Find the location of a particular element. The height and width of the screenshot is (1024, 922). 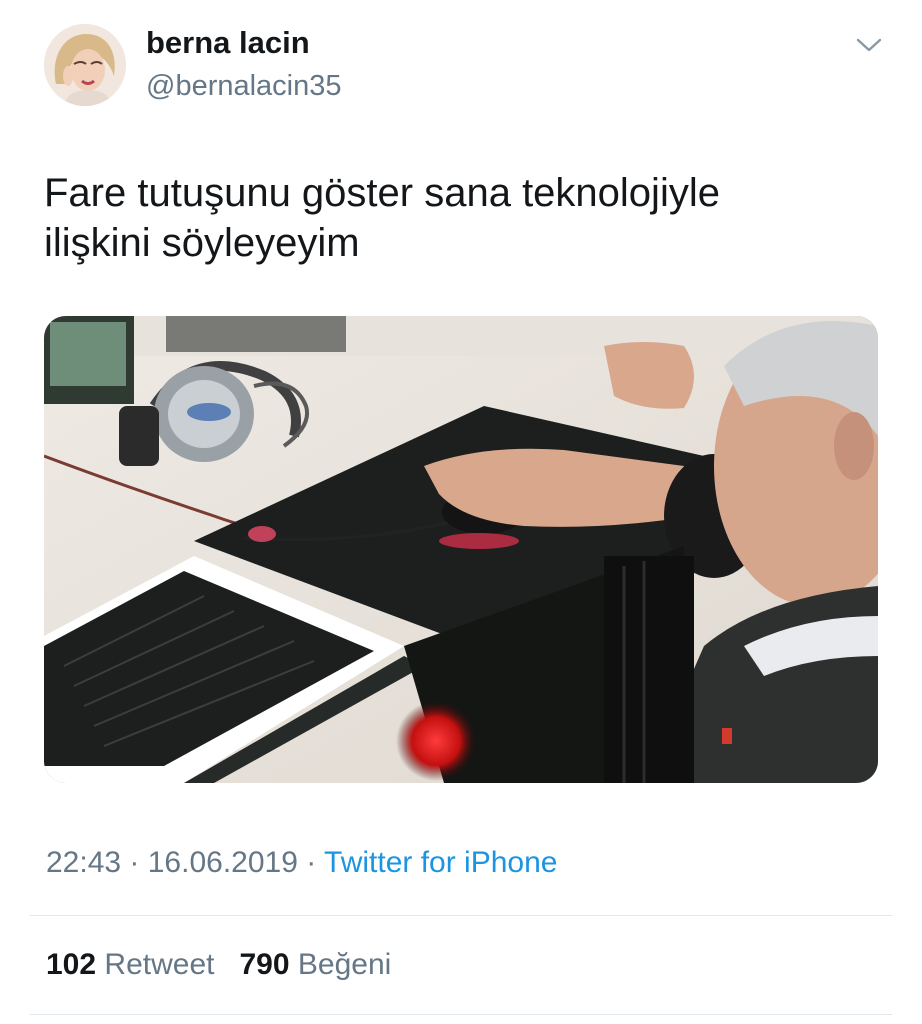

retweets-stat: 102 Retweet is located at coordinates (130, 964).